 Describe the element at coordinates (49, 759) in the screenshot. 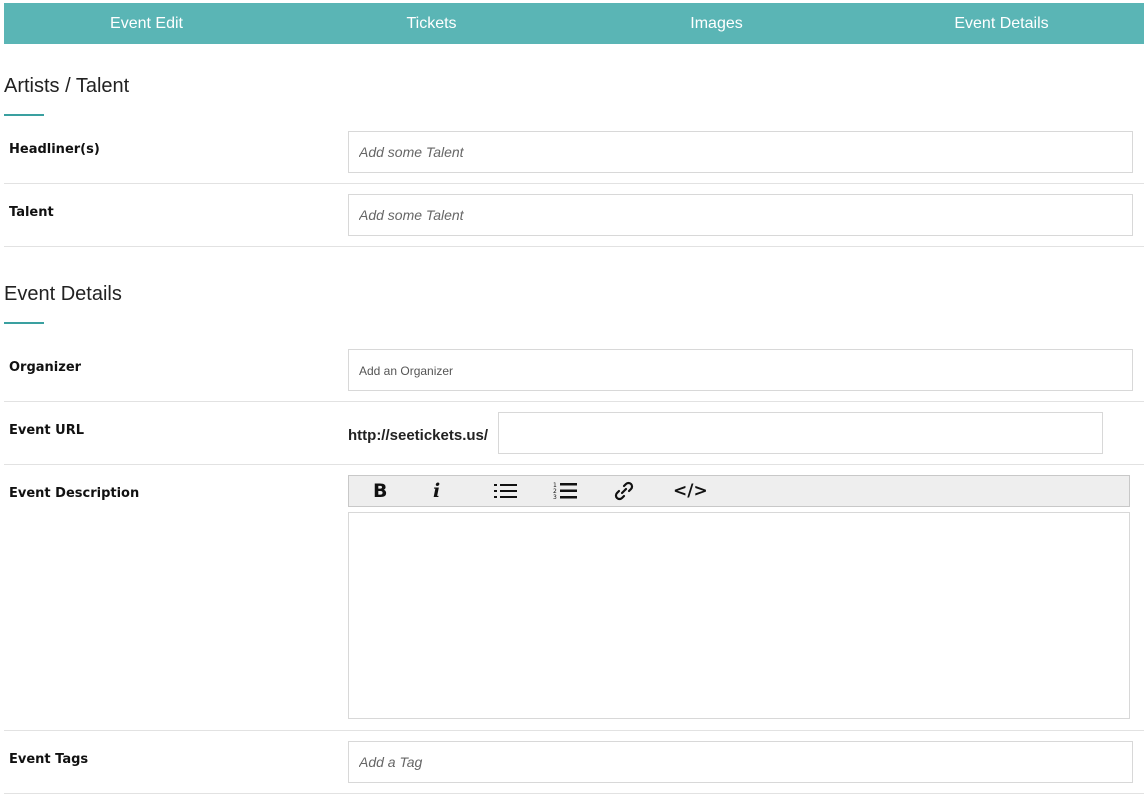

I see `event-tags-label: Event Tags` at that location.